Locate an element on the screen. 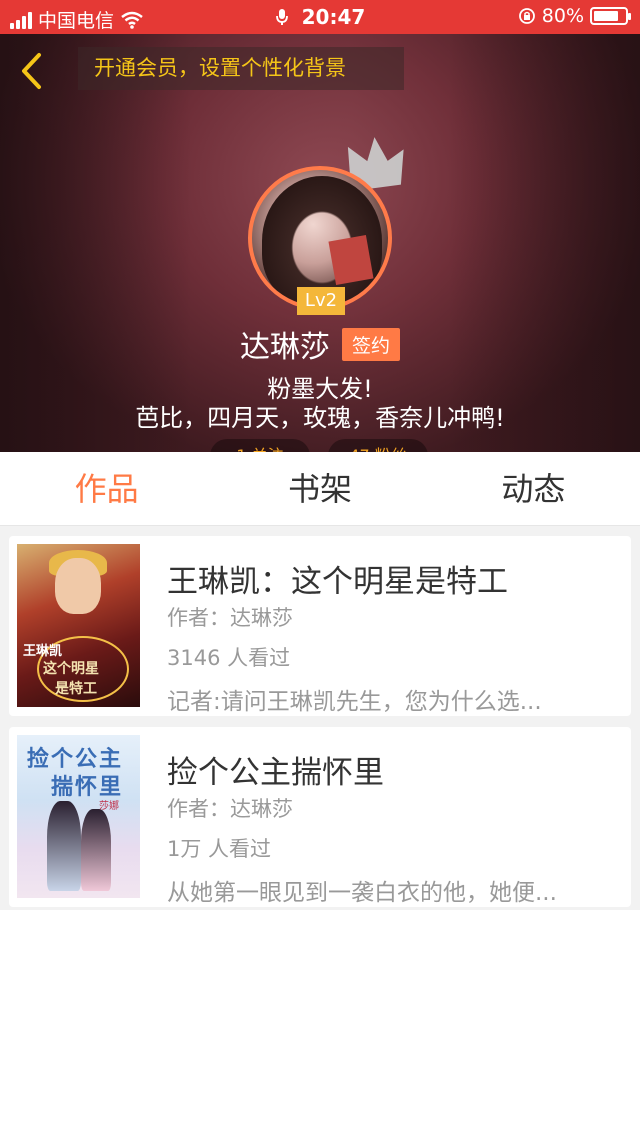 Image resolution: width=640 pixels, height=1139 pixels. stats-row: 1 关注 47 粉丝 is located at coordinates (319, 445).